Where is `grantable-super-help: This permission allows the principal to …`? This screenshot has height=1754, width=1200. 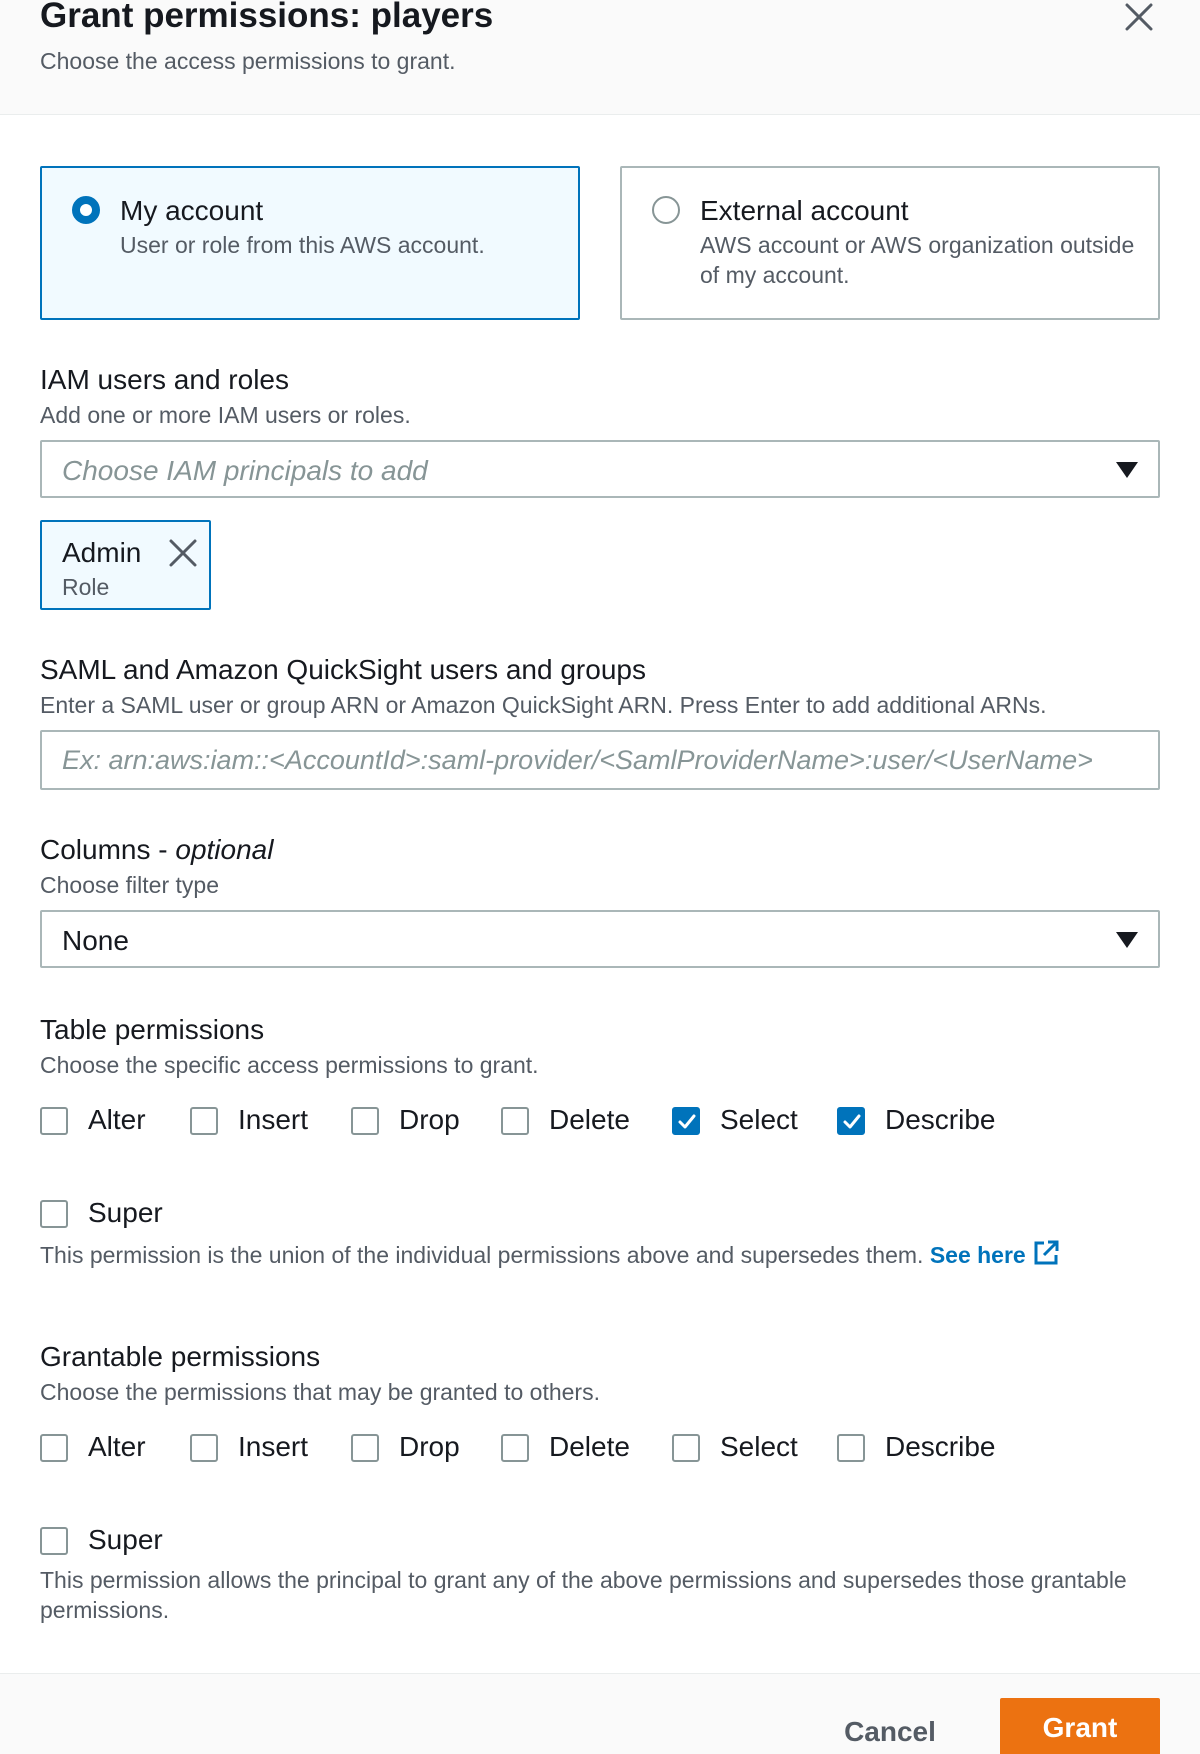
grantable-super-help: This permission allows the principal to … is located at coordinates (583, 1595).